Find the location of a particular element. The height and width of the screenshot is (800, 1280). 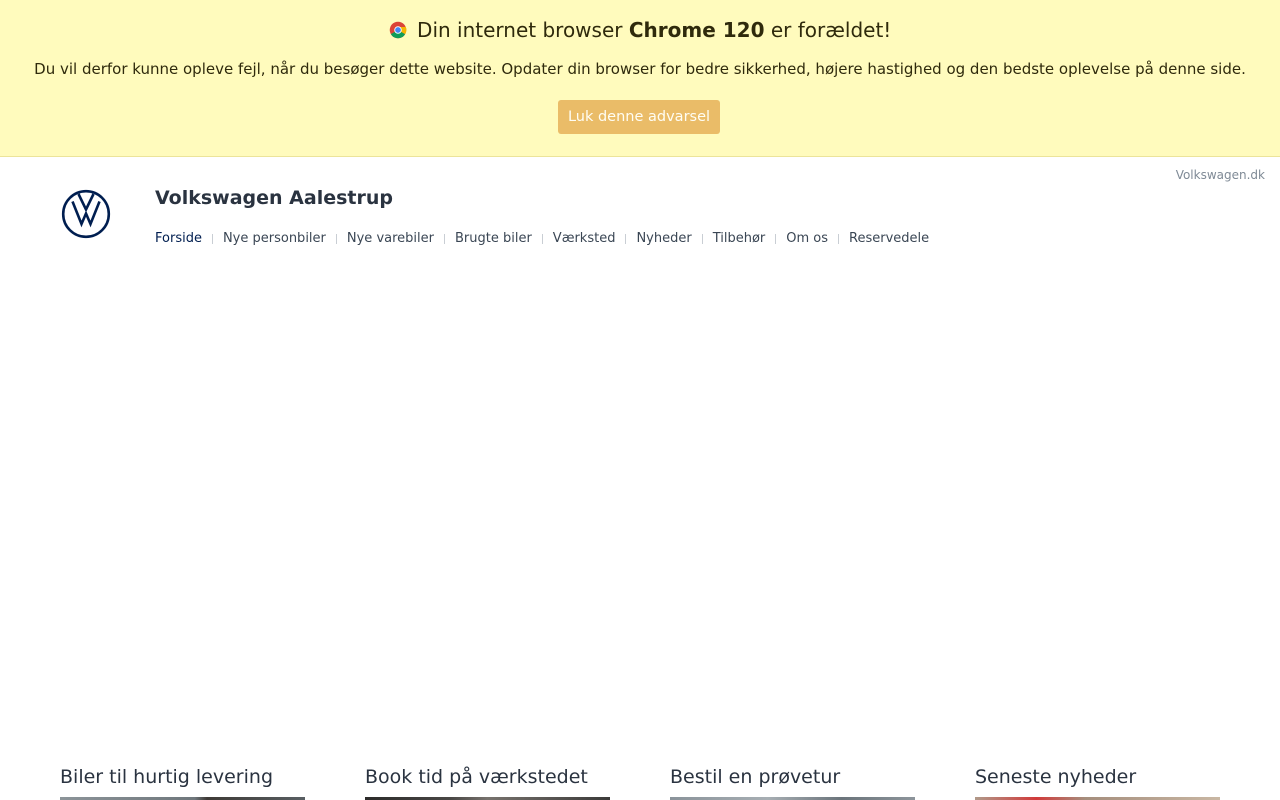

nav-item-brugte-biler: Brugte biler is located at coordinates (493, 239).